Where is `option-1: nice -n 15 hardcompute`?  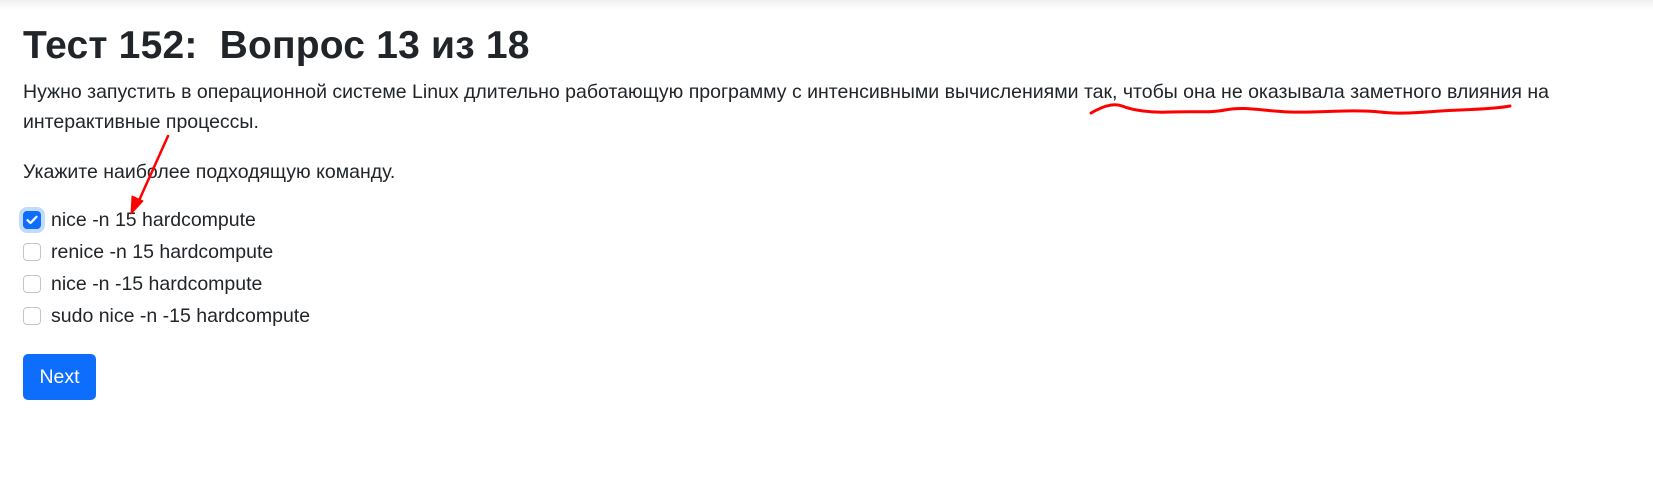 option-1: nice -n 15 hardcompute is located at coordinates (823, 220).